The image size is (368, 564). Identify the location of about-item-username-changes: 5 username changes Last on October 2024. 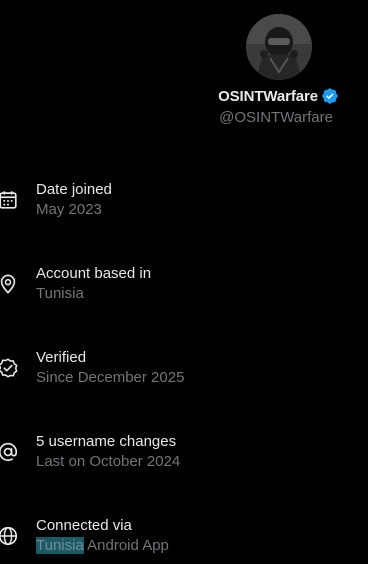
(184, 455).